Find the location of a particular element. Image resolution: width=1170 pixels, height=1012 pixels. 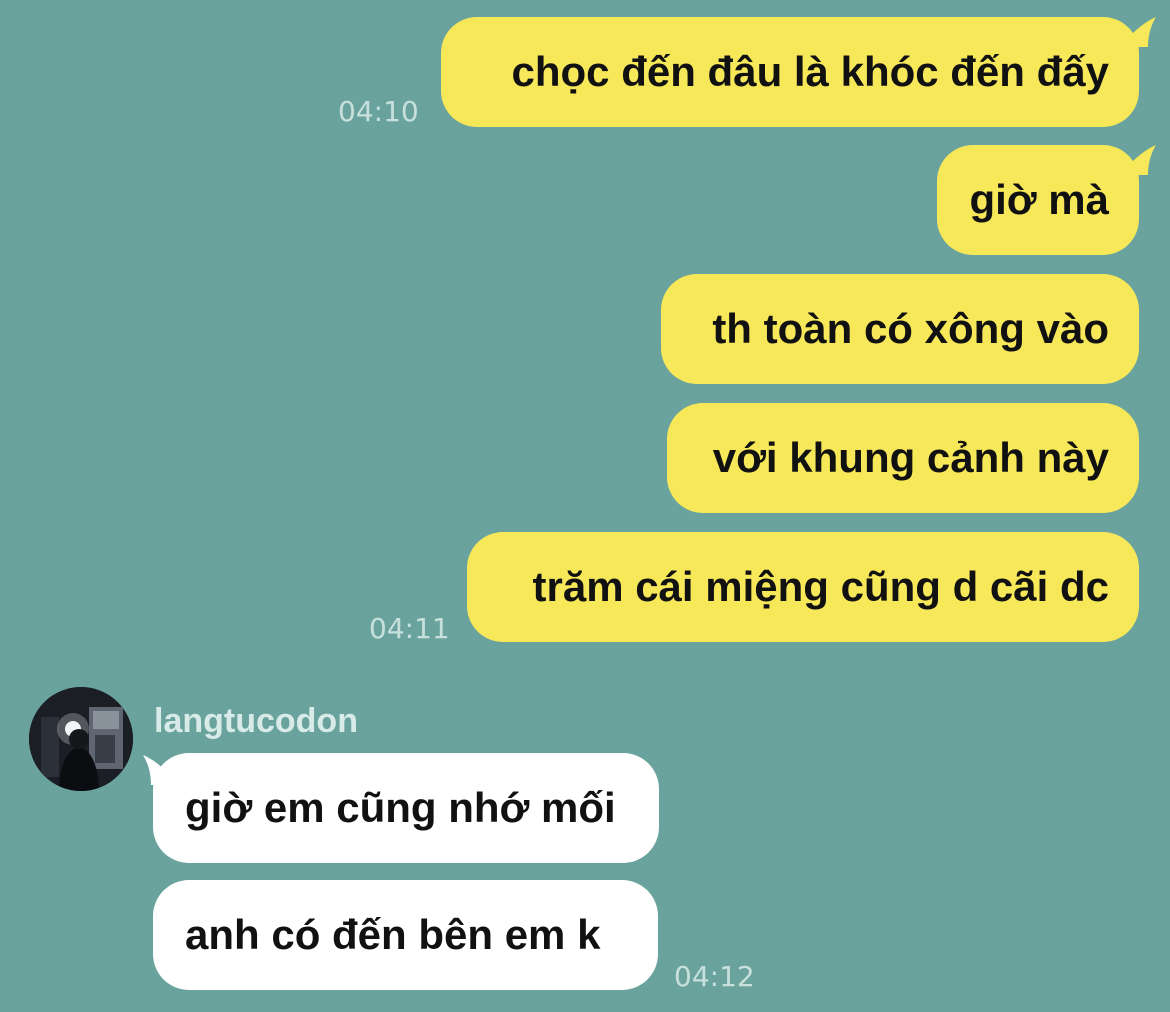

message-text: với khung cảnh này is located at coordinates (910, 457).